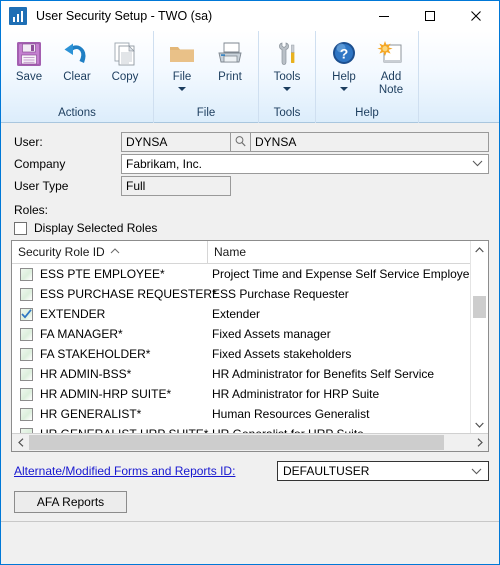  I want to click on roles-grid-vertical-scrollbar, so click(479, 337).